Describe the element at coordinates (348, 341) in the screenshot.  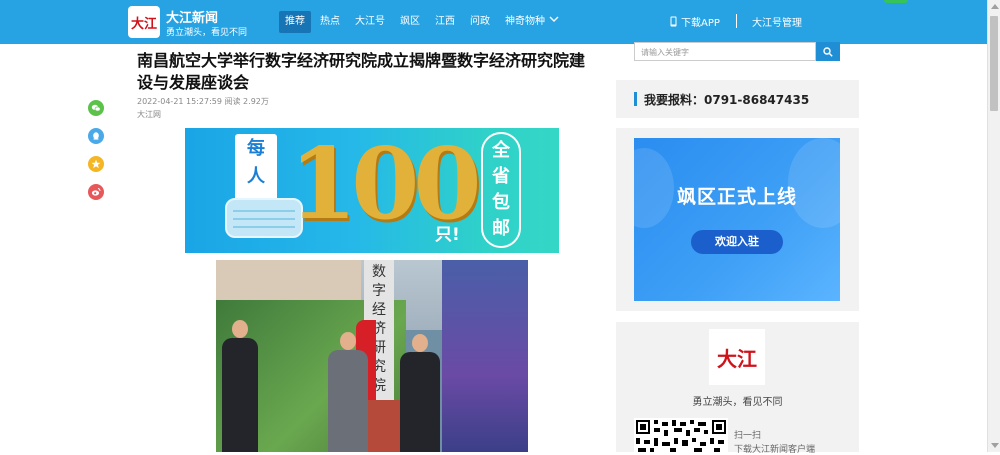
I see `photo-head-middle` at that location.